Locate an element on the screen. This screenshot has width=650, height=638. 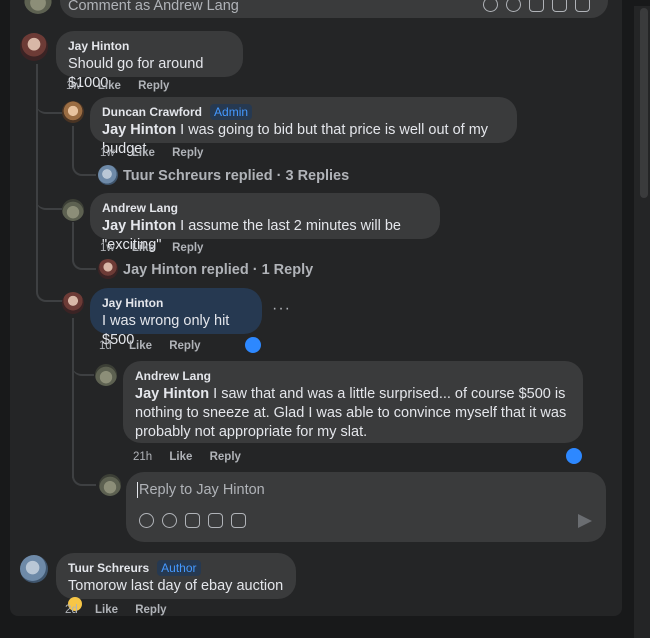
composer-icons is located at coordinates (536, 6).